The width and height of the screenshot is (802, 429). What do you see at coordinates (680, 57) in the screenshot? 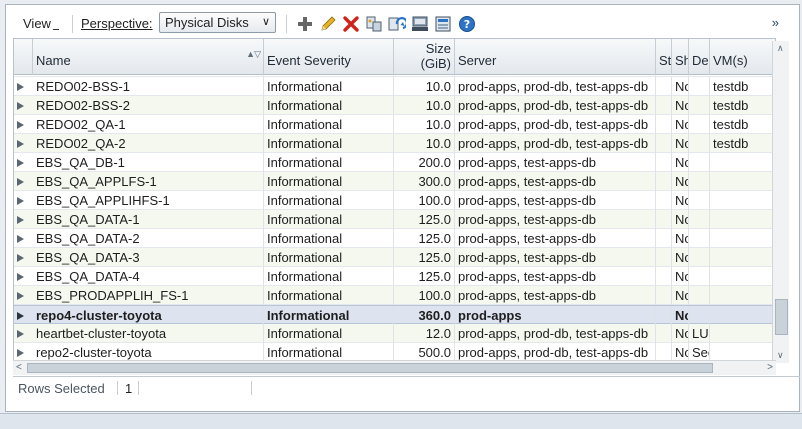
I see `column-header-sh: Sh` at bounding box center [680, 57].